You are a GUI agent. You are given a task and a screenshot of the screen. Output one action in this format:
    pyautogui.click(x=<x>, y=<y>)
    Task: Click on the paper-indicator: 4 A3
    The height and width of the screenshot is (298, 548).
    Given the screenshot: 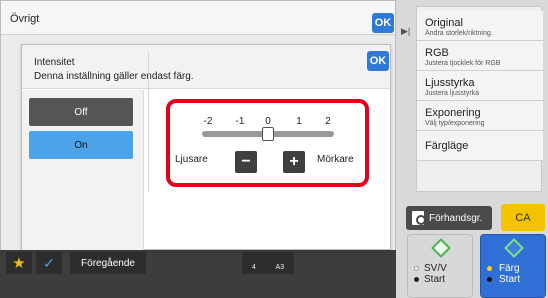 What is the action you would take?
    pyautogui.click(x=268, y=263)
    